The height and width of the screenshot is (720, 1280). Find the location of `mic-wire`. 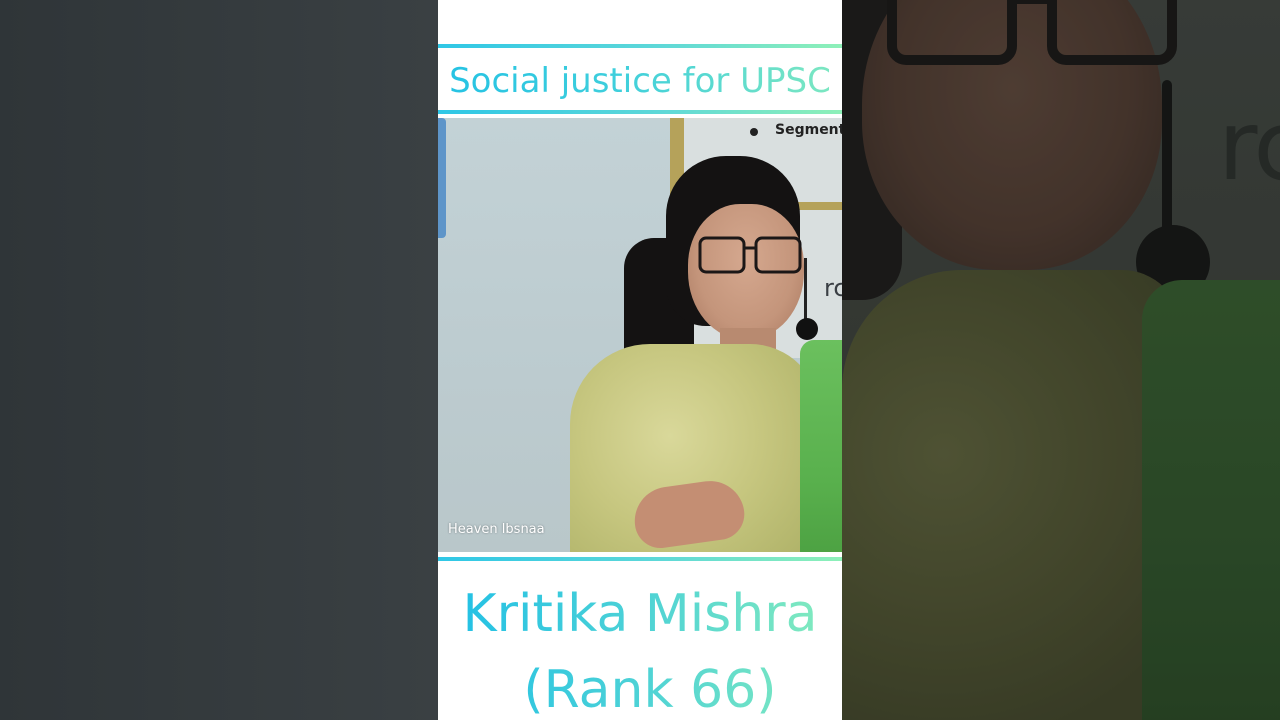

mic-wire is located at coordinates (805, 290).